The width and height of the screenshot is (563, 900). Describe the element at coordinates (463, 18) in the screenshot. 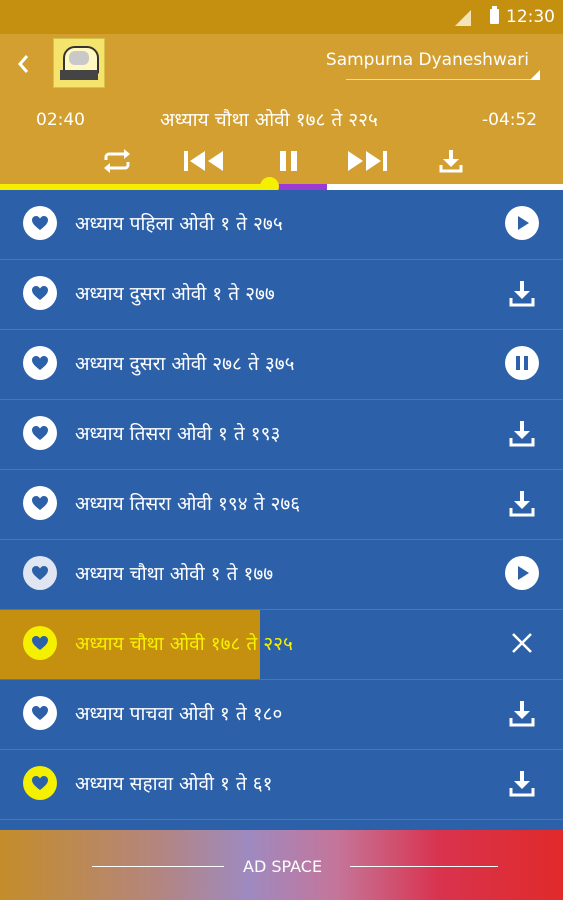

I see `signal-icon` at that location.